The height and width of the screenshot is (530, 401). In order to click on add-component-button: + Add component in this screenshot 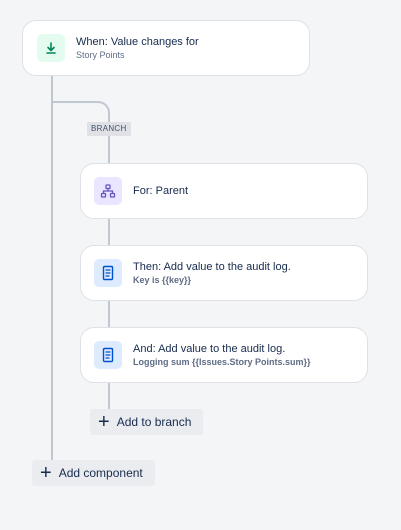, I will do `click(93, 473)`.